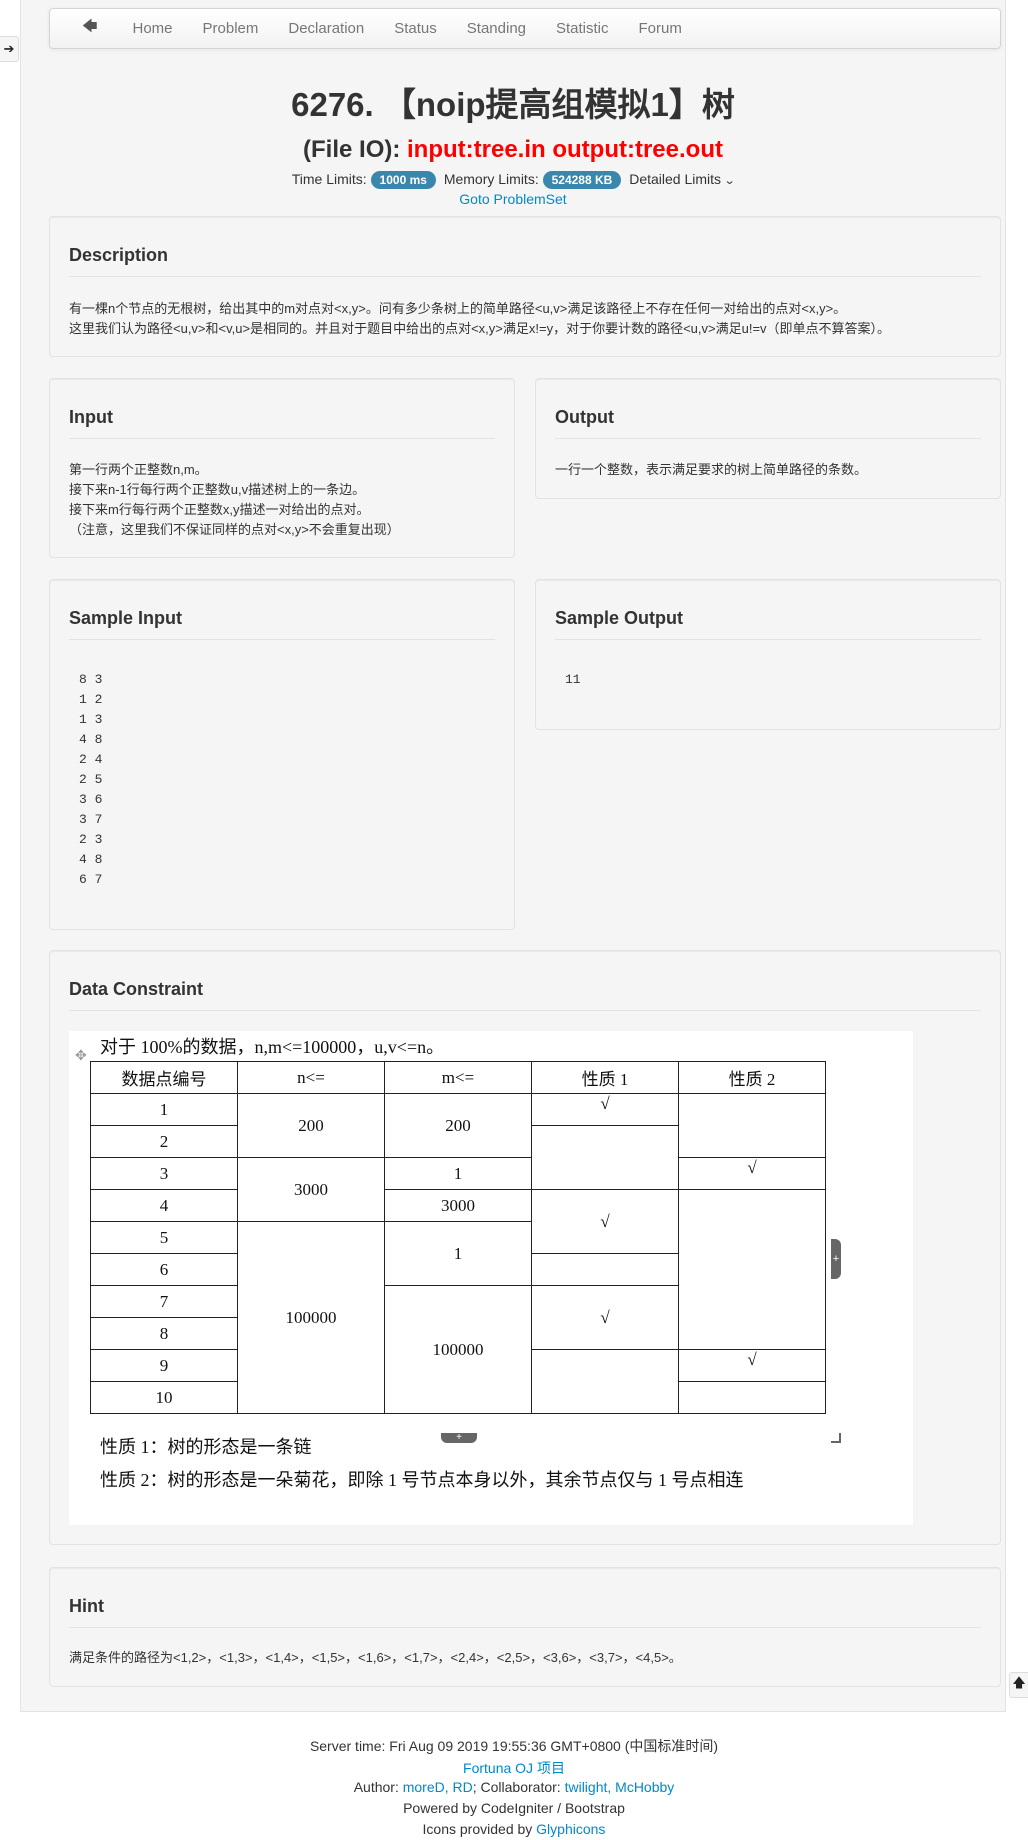  I want to click on table-cell: 5, so click(164, 1237).